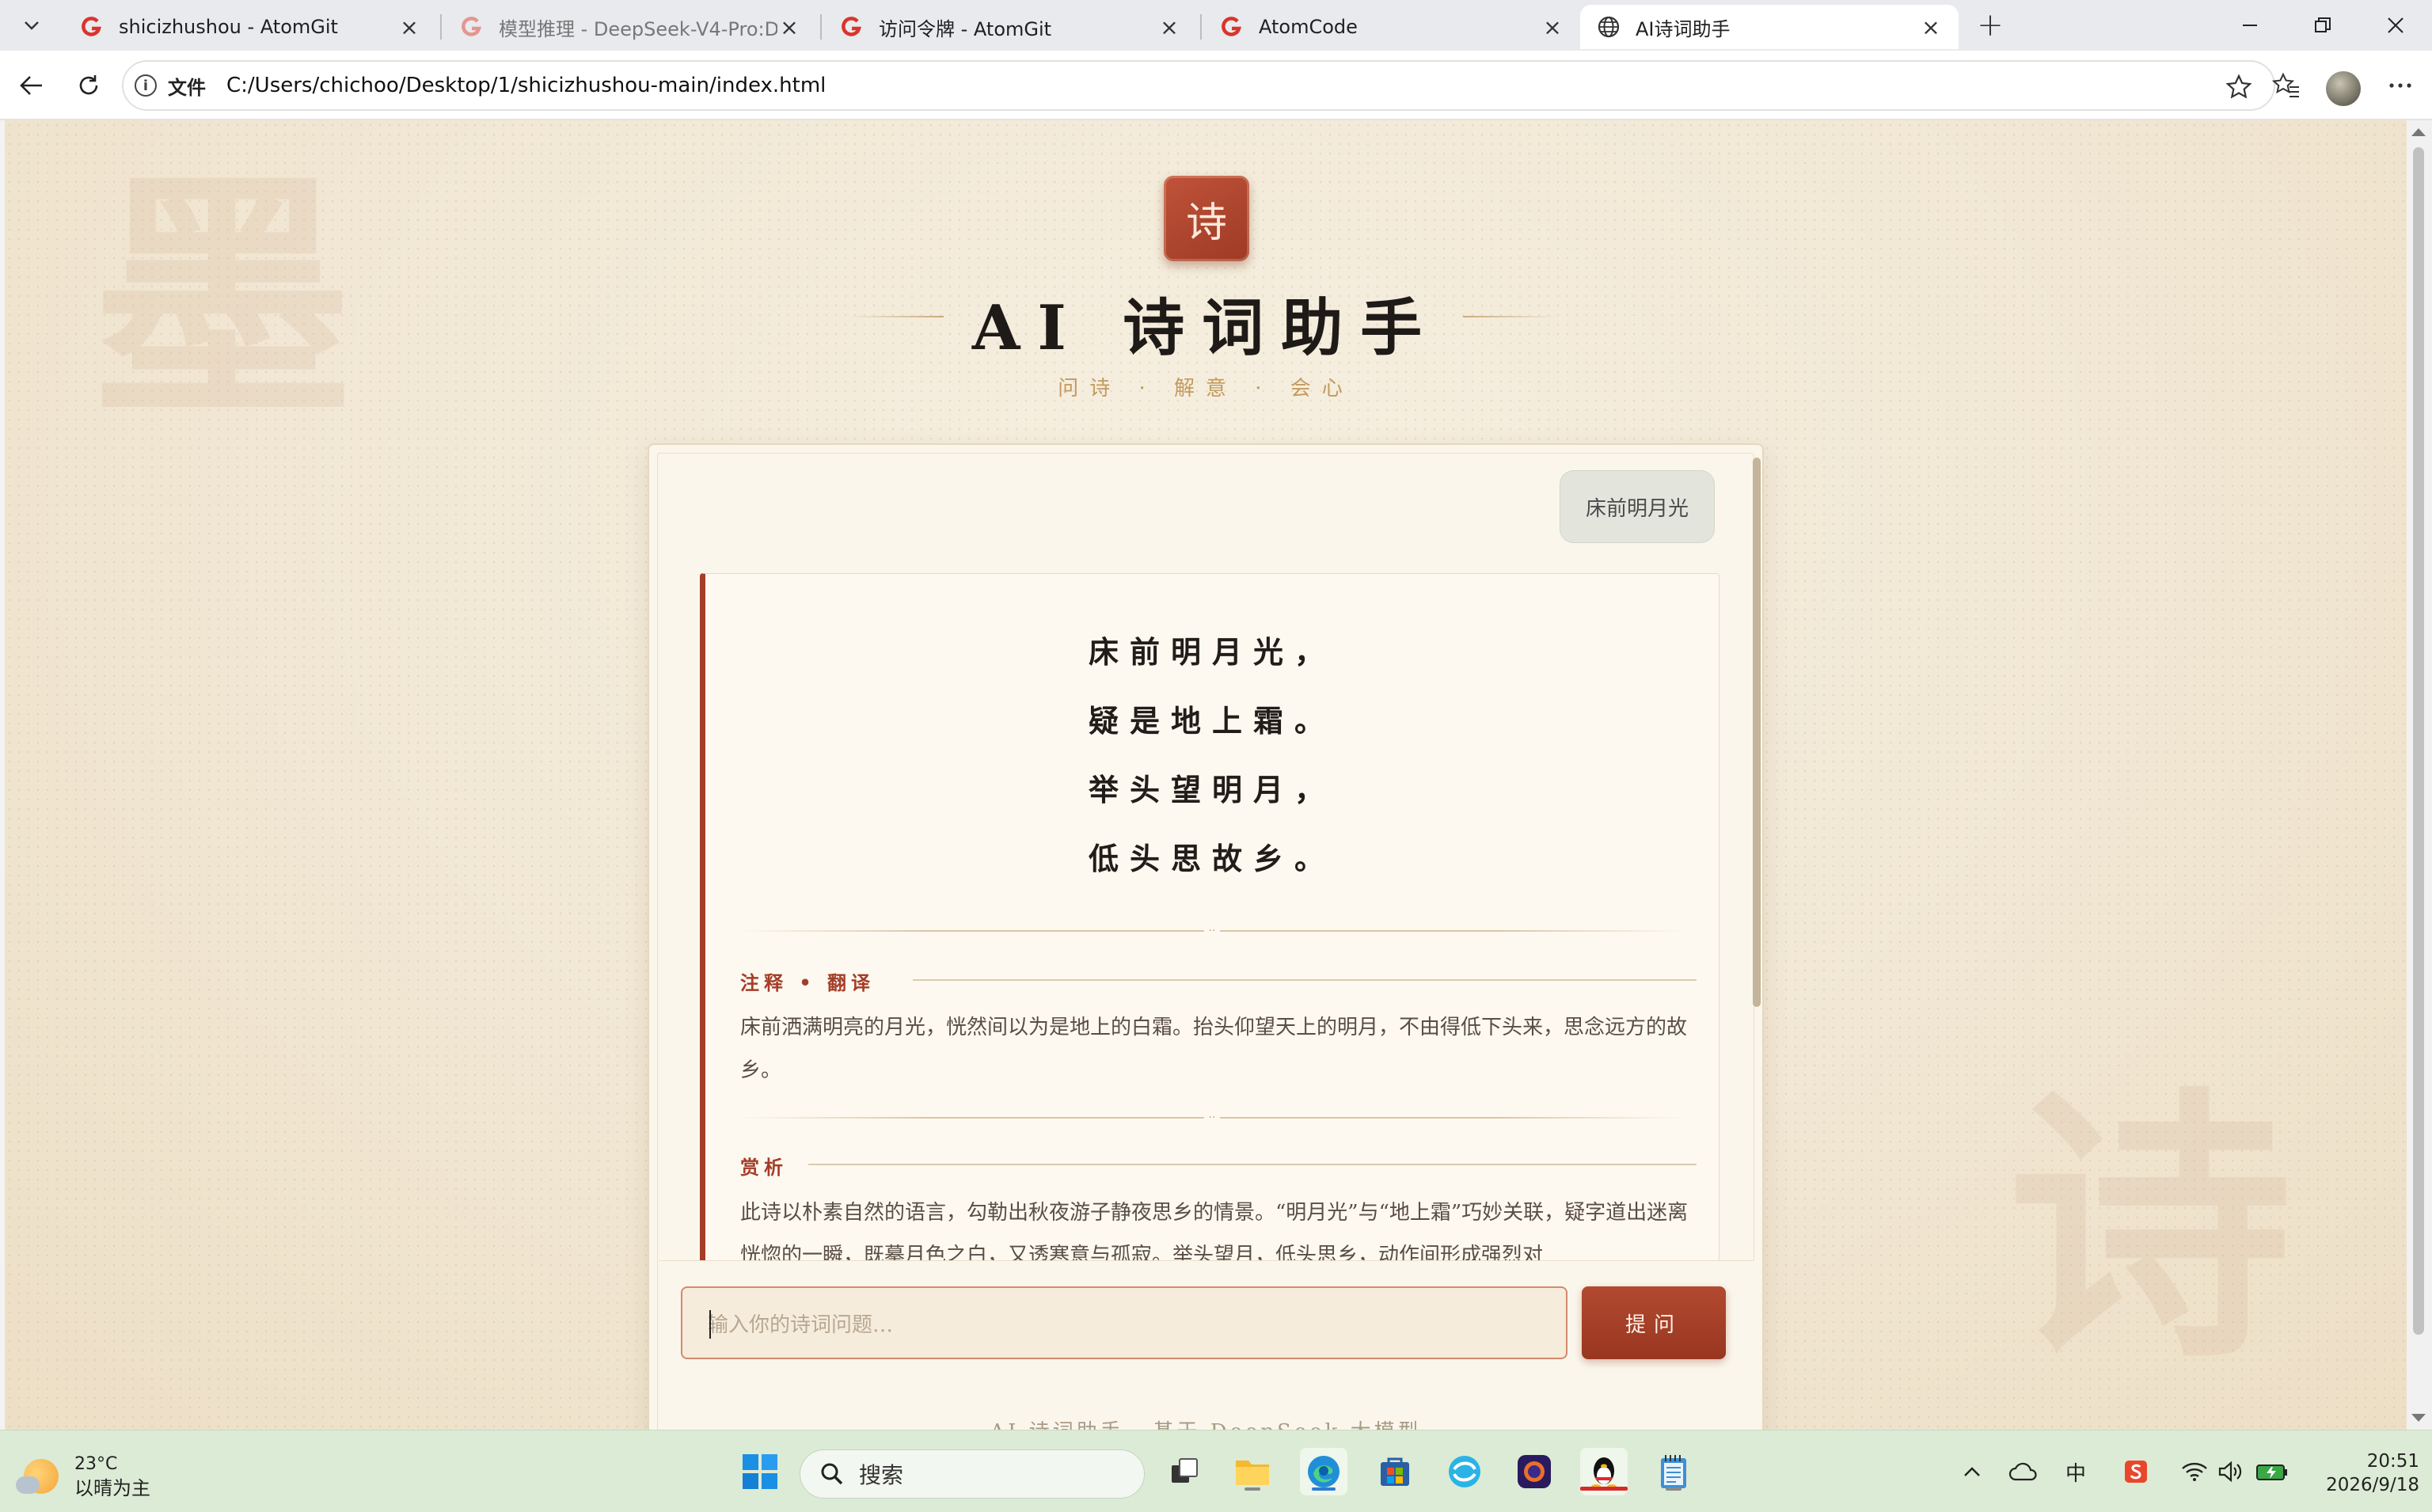 The height and width of the screenshot is (1512, 2432). I want to click on qq-button, so click(1604, 1471).